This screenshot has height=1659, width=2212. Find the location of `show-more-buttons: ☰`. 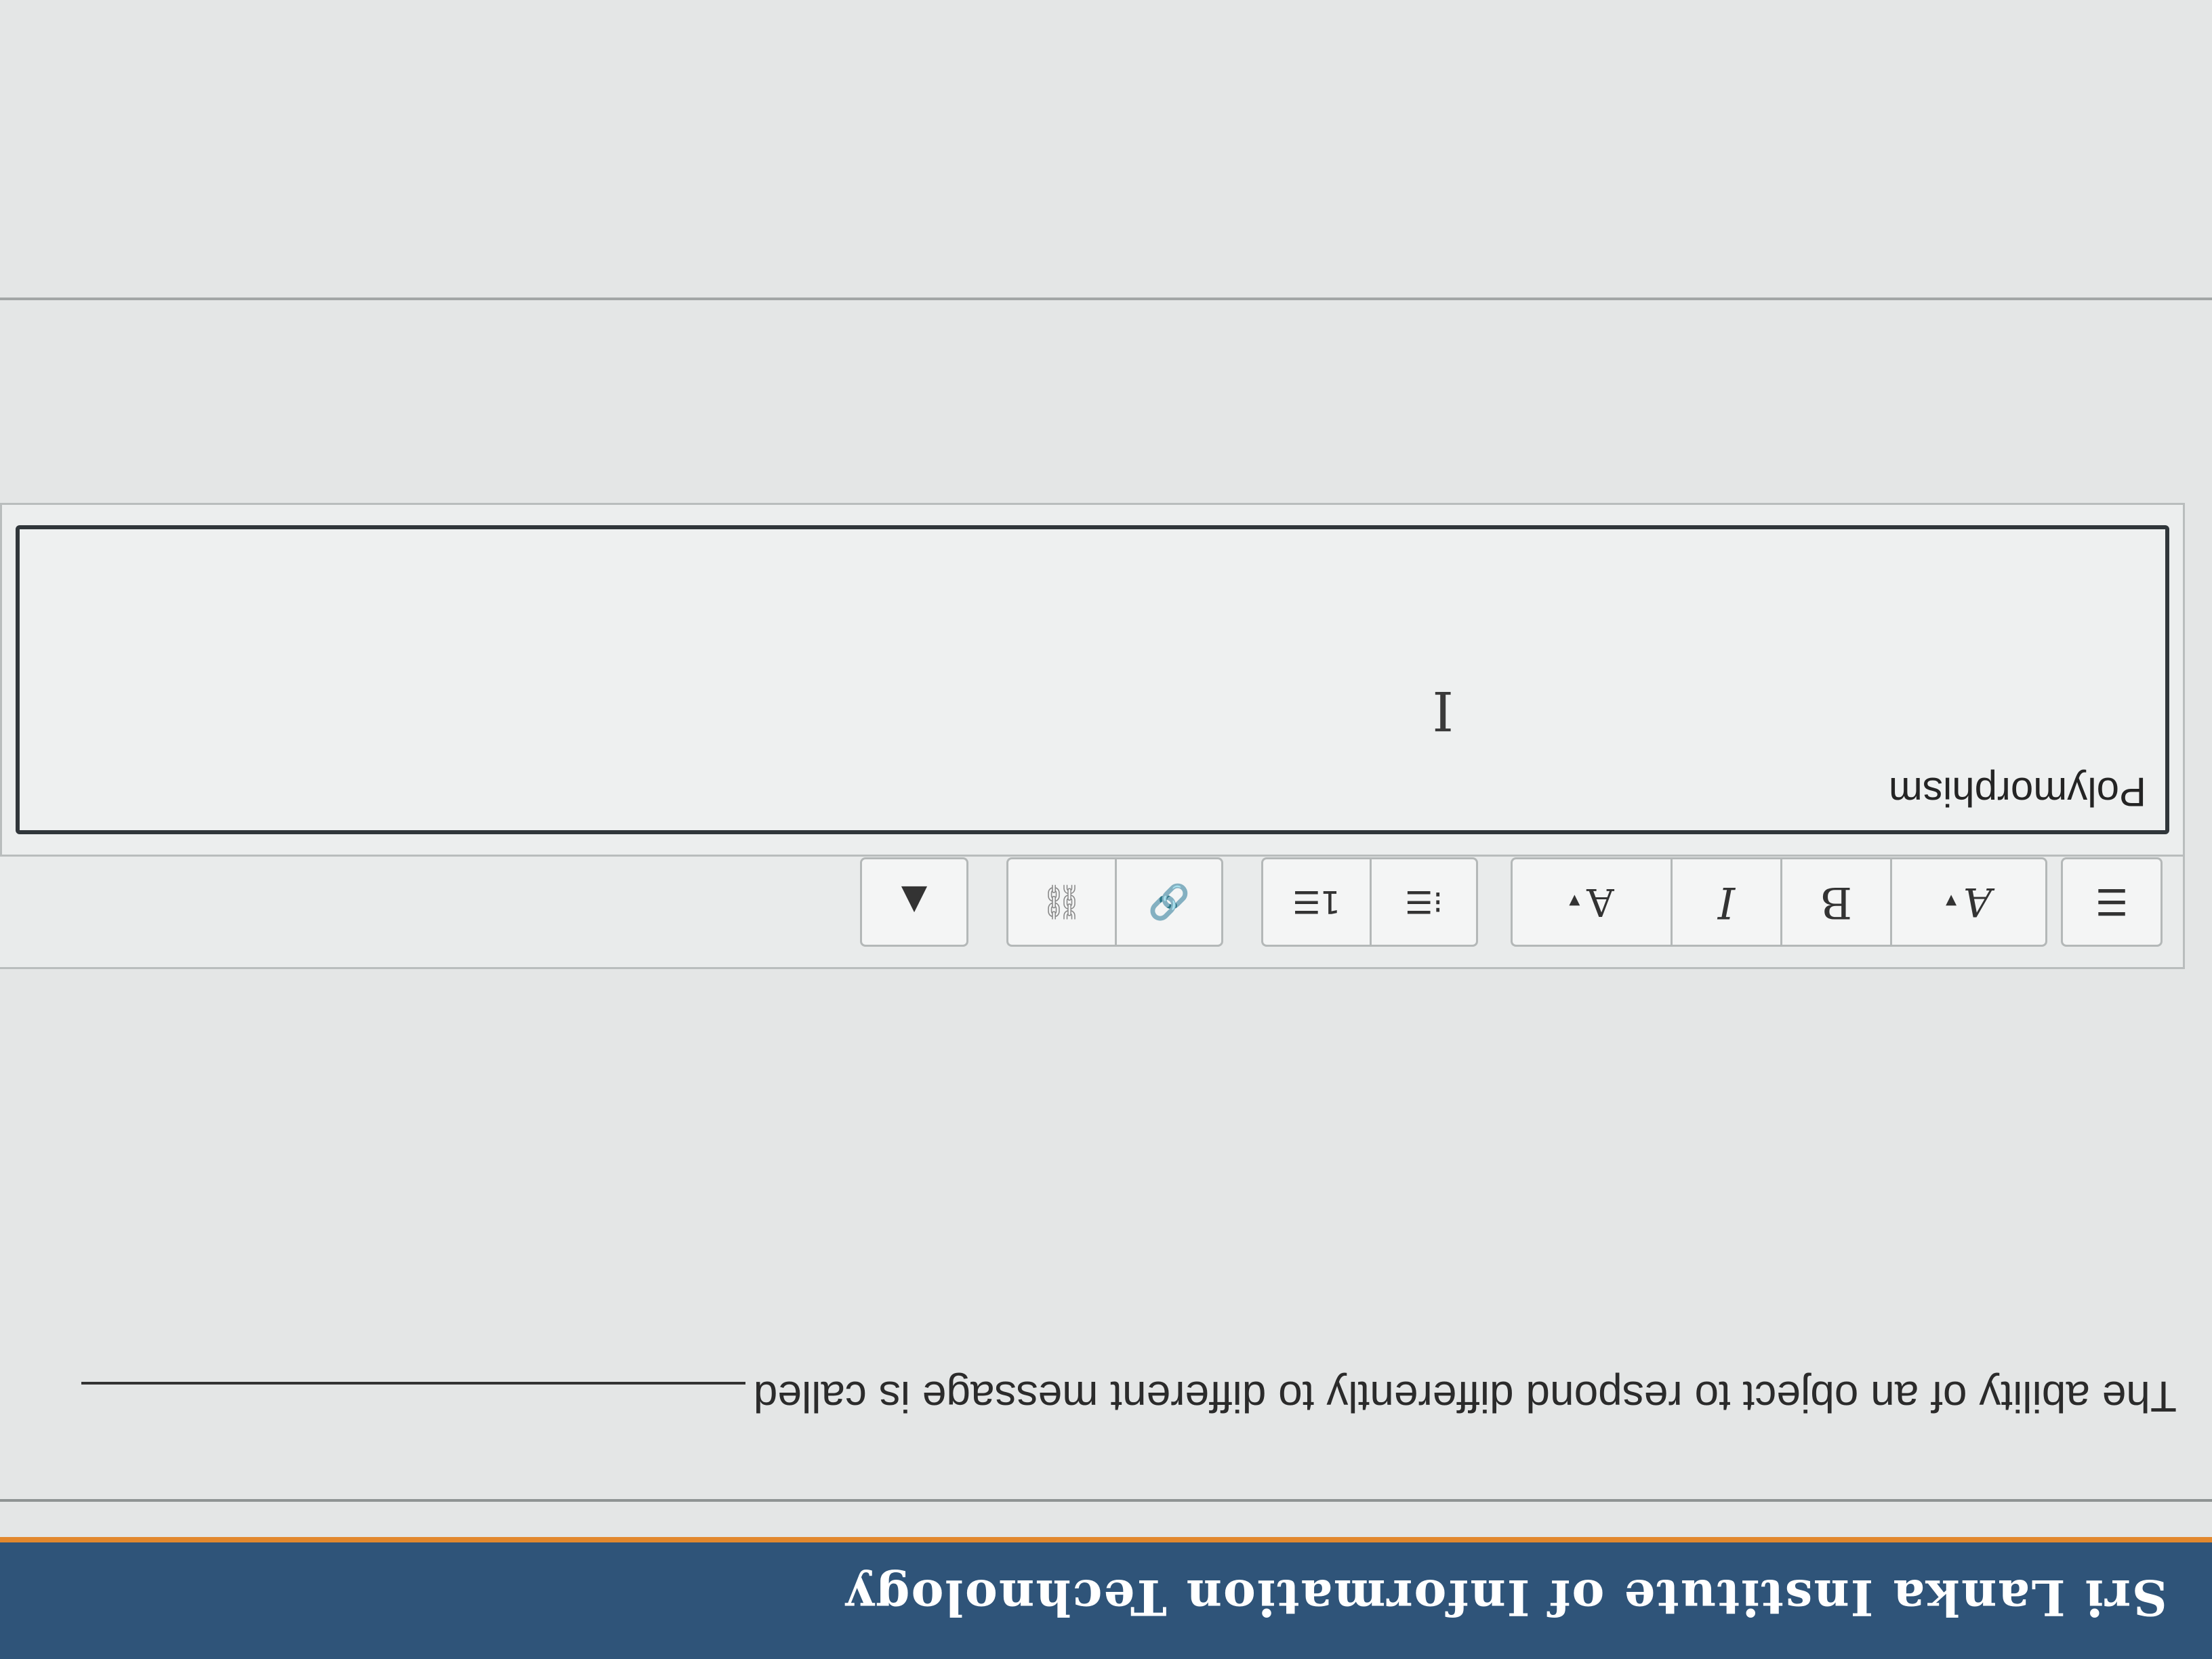

show-more-buttons: ☰ is located at coordinates (2112, 902).